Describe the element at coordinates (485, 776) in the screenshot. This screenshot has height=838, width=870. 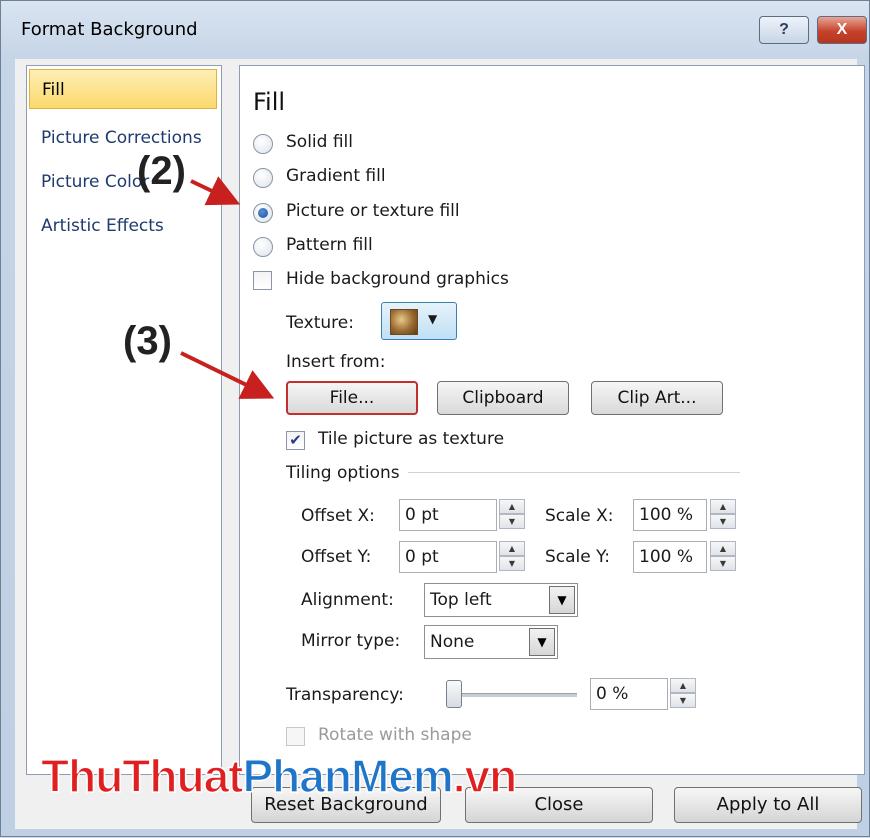
I see `watermark-part-3: .vn` at that location.